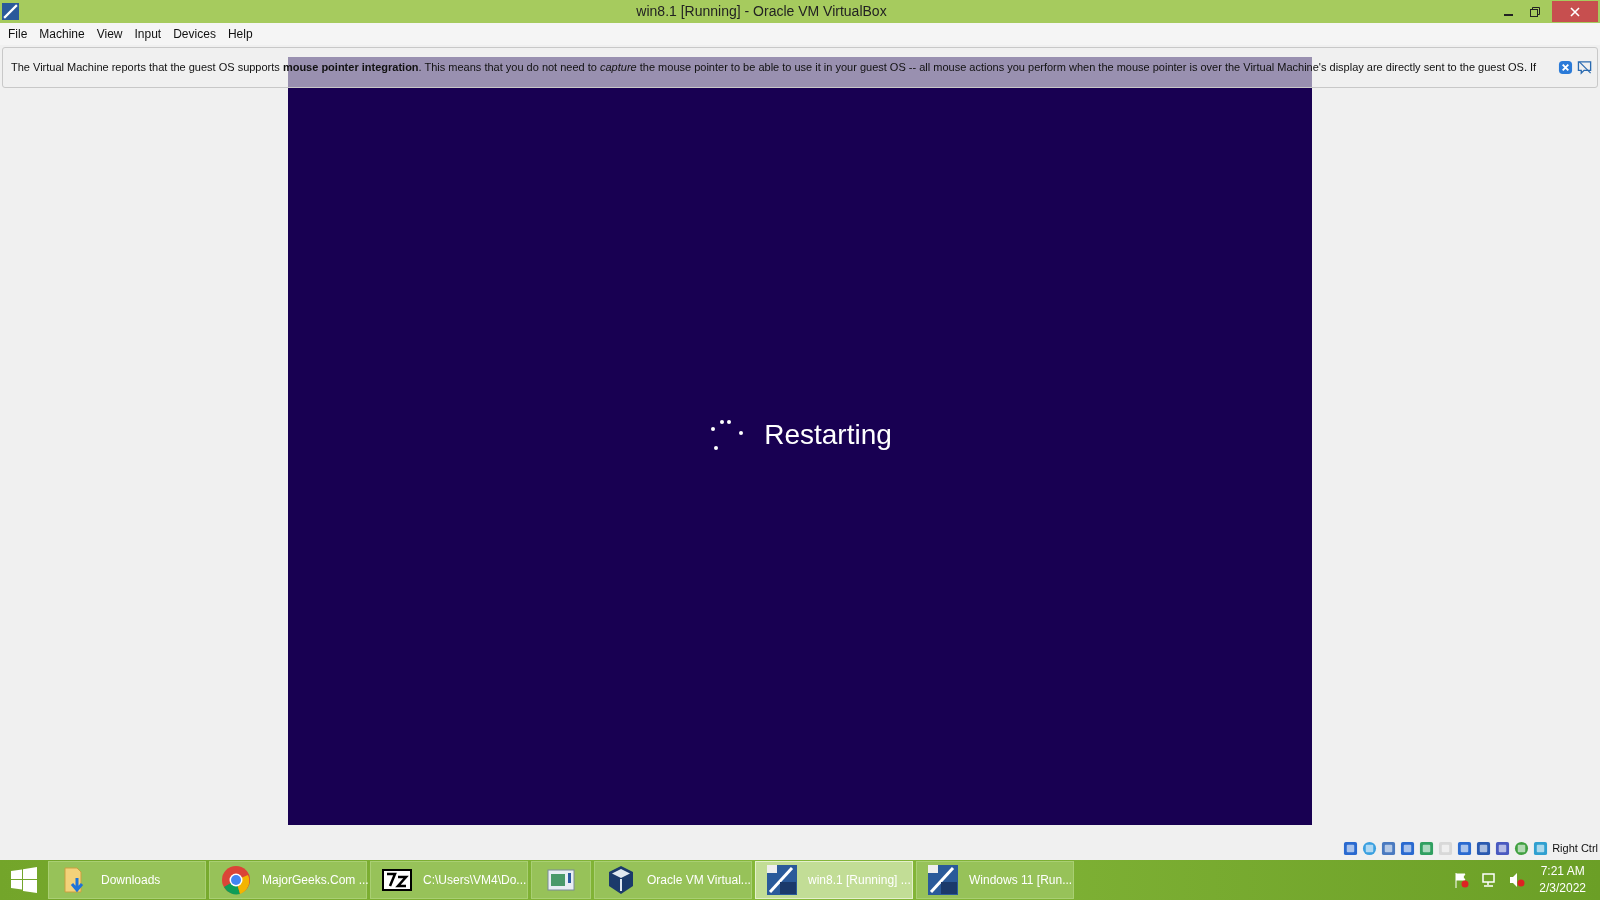 The width and height of the screenshot is (1600, 900). Describe the element at coordinates (828, 435) in the screenshot. I see `status-text: Restarting` at that location.